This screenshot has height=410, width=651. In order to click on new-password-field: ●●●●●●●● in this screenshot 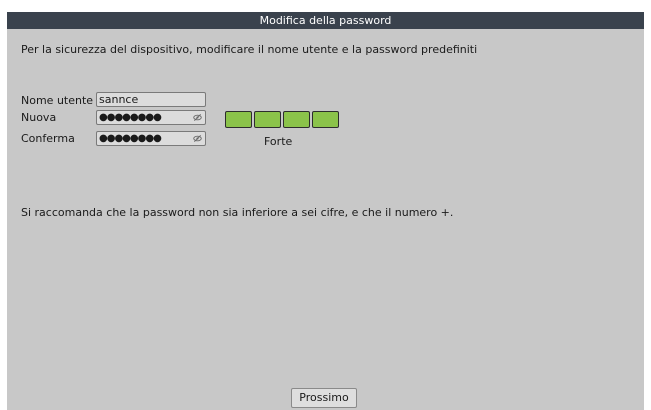, I will do `click(151, 117)`.